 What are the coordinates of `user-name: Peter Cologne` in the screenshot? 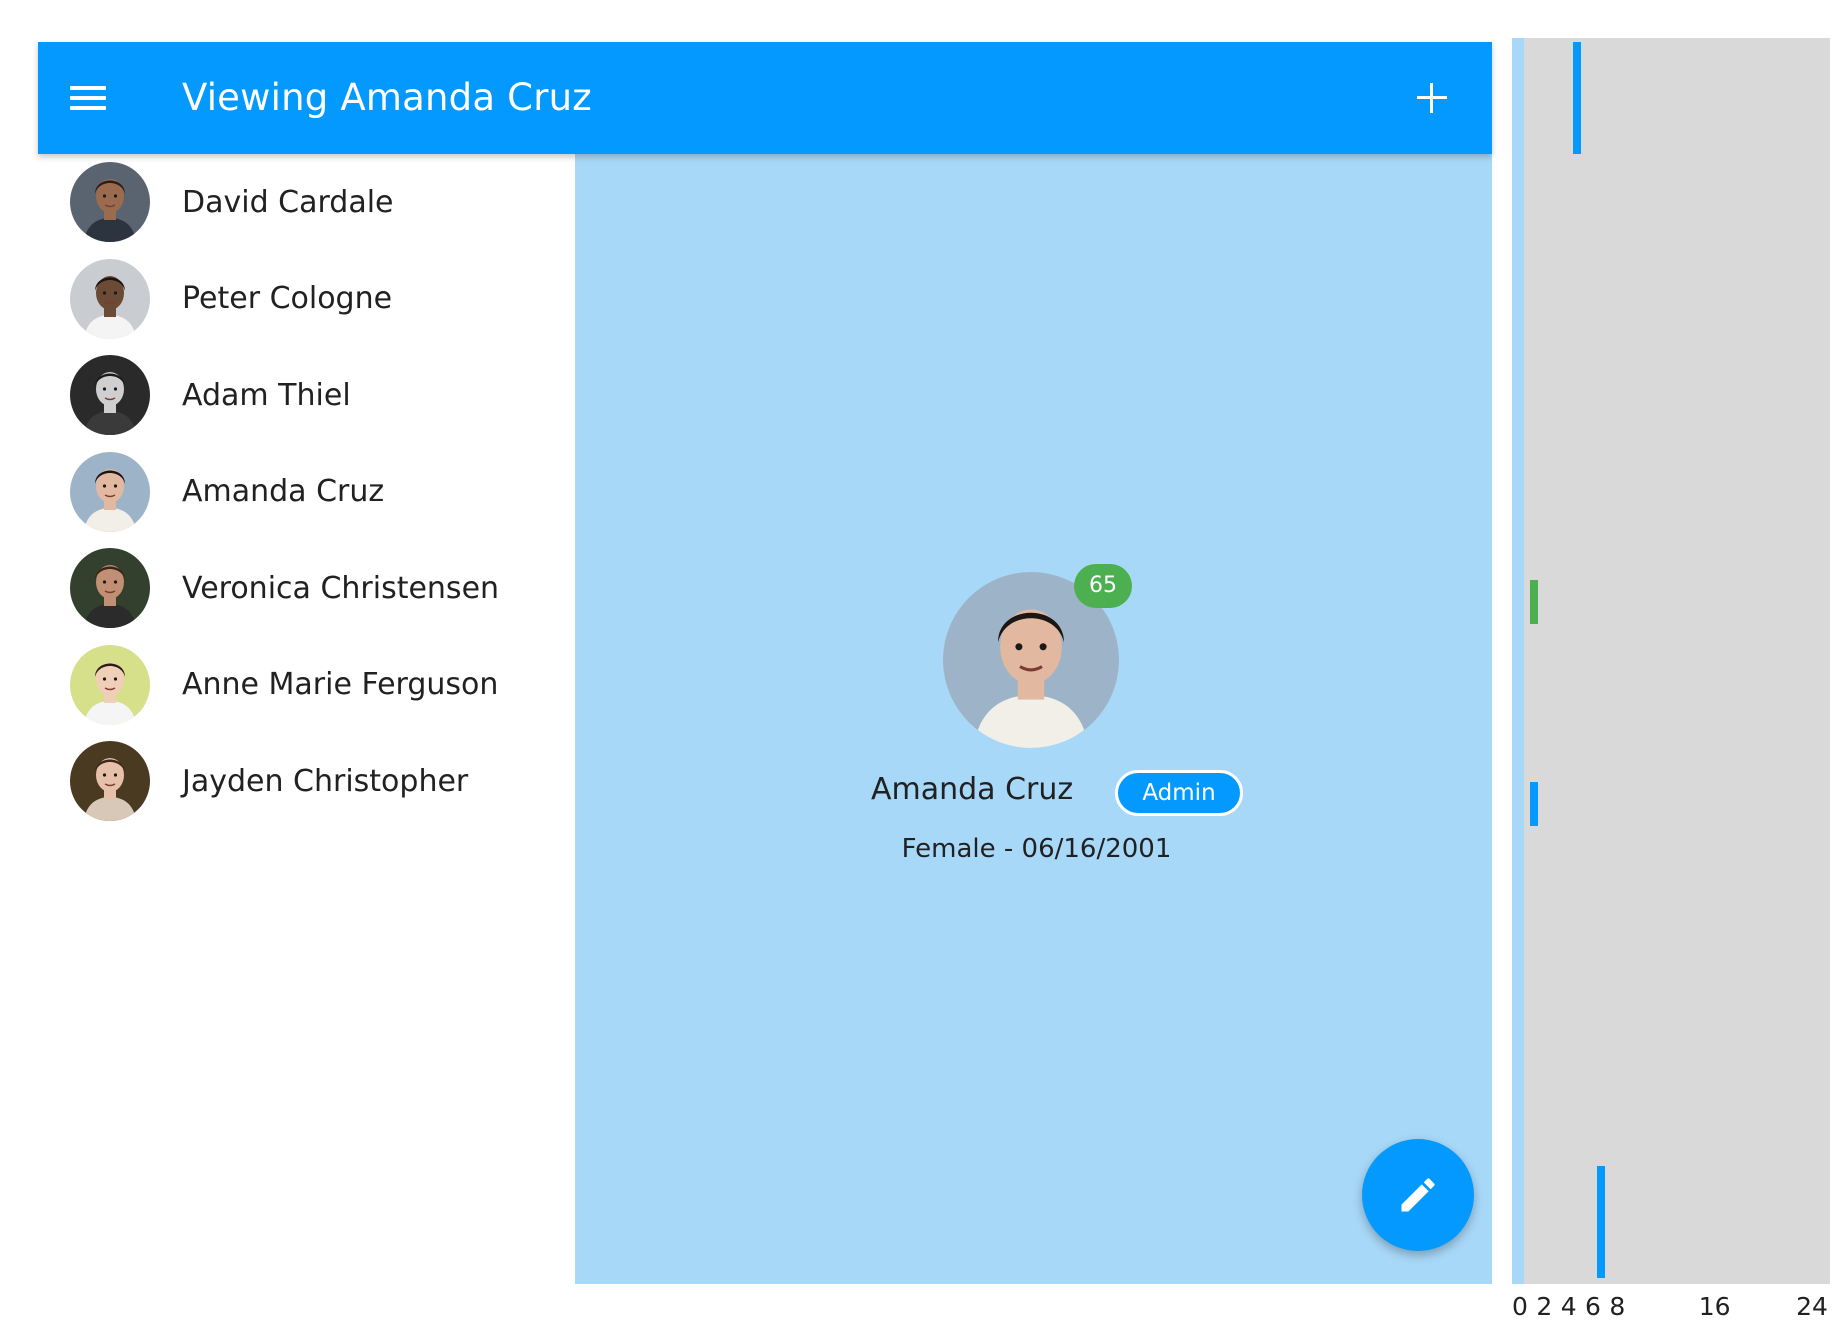 It's located at (287, 298).